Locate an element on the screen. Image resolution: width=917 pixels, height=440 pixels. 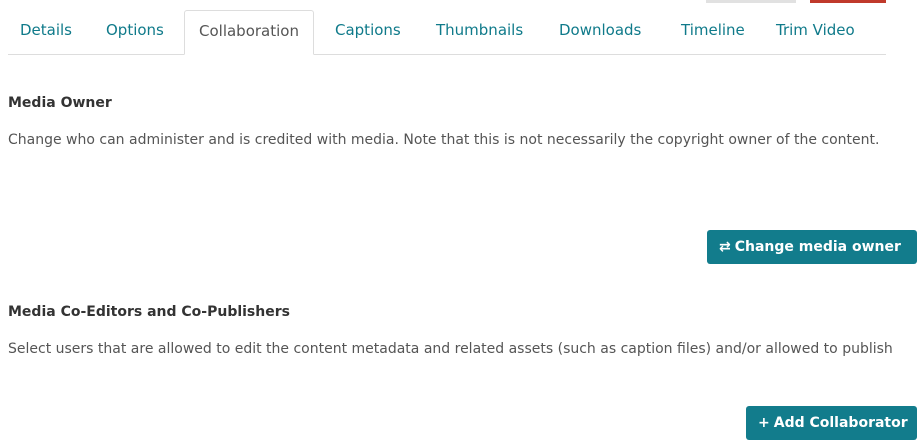
co-editors-heading: Media Co-Editors and Co-Publishers is located at coordinates (149, 312).